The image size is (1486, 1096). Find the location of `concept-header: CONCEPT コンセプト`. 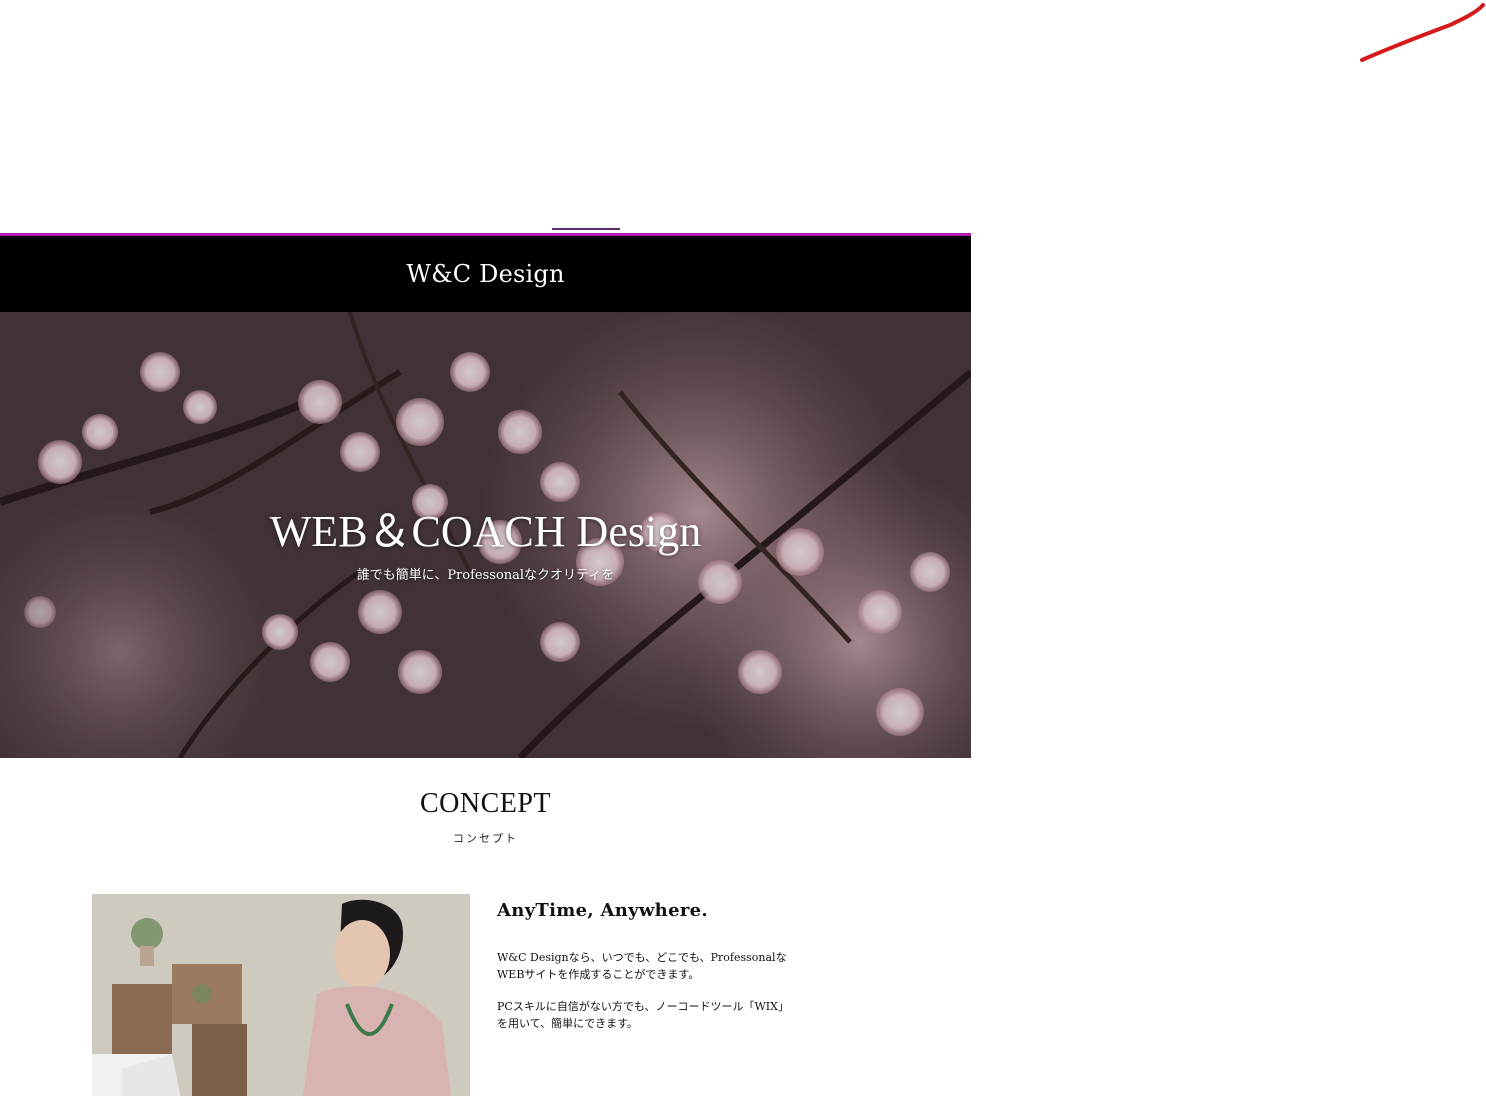

concept-header: CONCEPT コンセプト is located at coordinates (485, 817).